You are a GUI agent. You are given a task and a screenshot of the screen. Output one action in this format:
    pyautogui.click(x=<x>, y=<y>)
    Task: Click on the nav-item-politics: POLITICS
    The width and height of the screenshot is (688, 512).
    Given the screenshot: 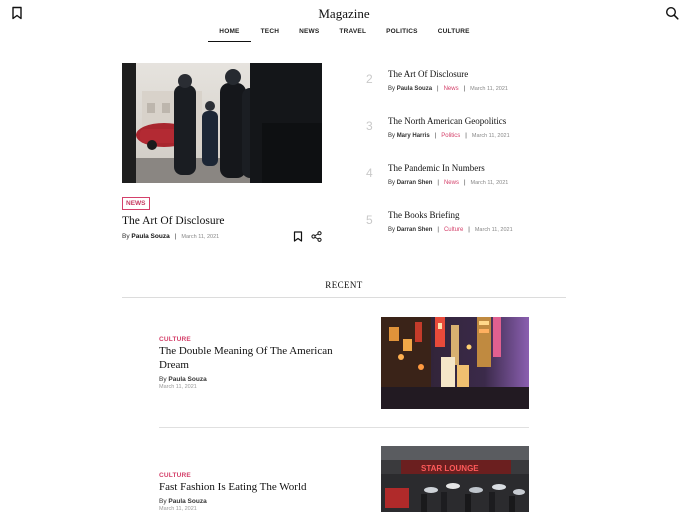 What is the action you would take?
    pyautogui.click(x=402, y=35)
    